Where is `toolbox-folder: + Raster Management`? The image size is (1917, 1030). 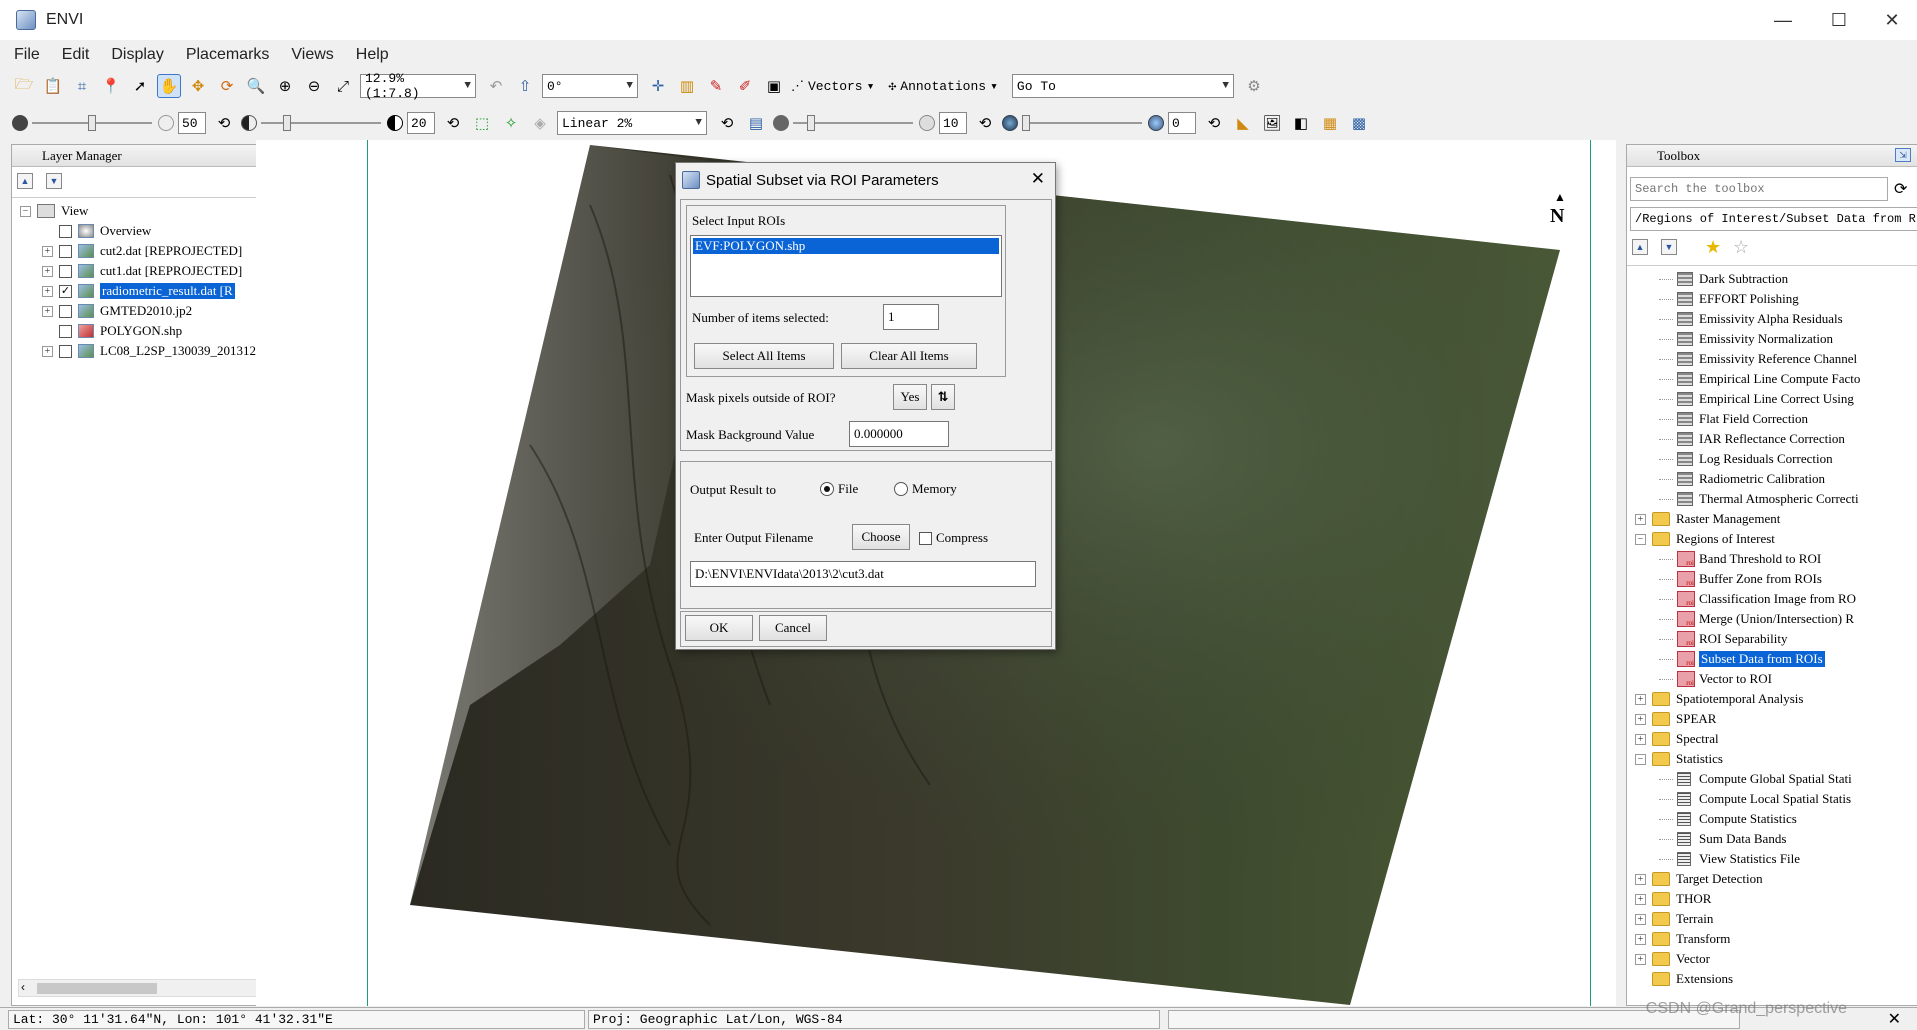
toolbox-folder: + Raster Management is located at coordinates (1707, 519).